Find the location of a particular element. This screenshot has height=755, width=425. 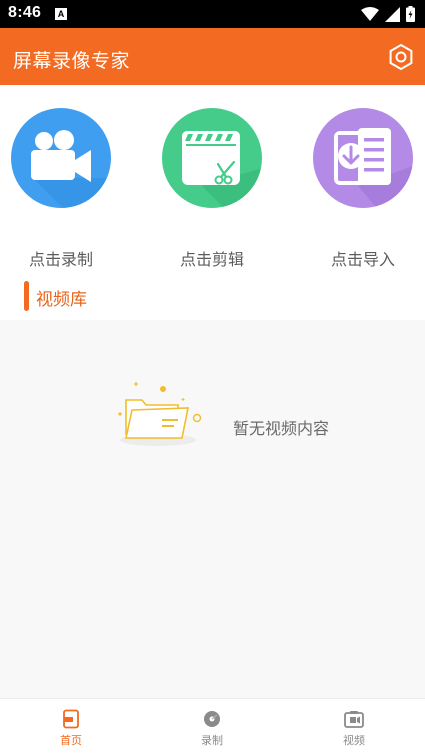

status-bar: 8:46 A is located at coordinates (212, 14).